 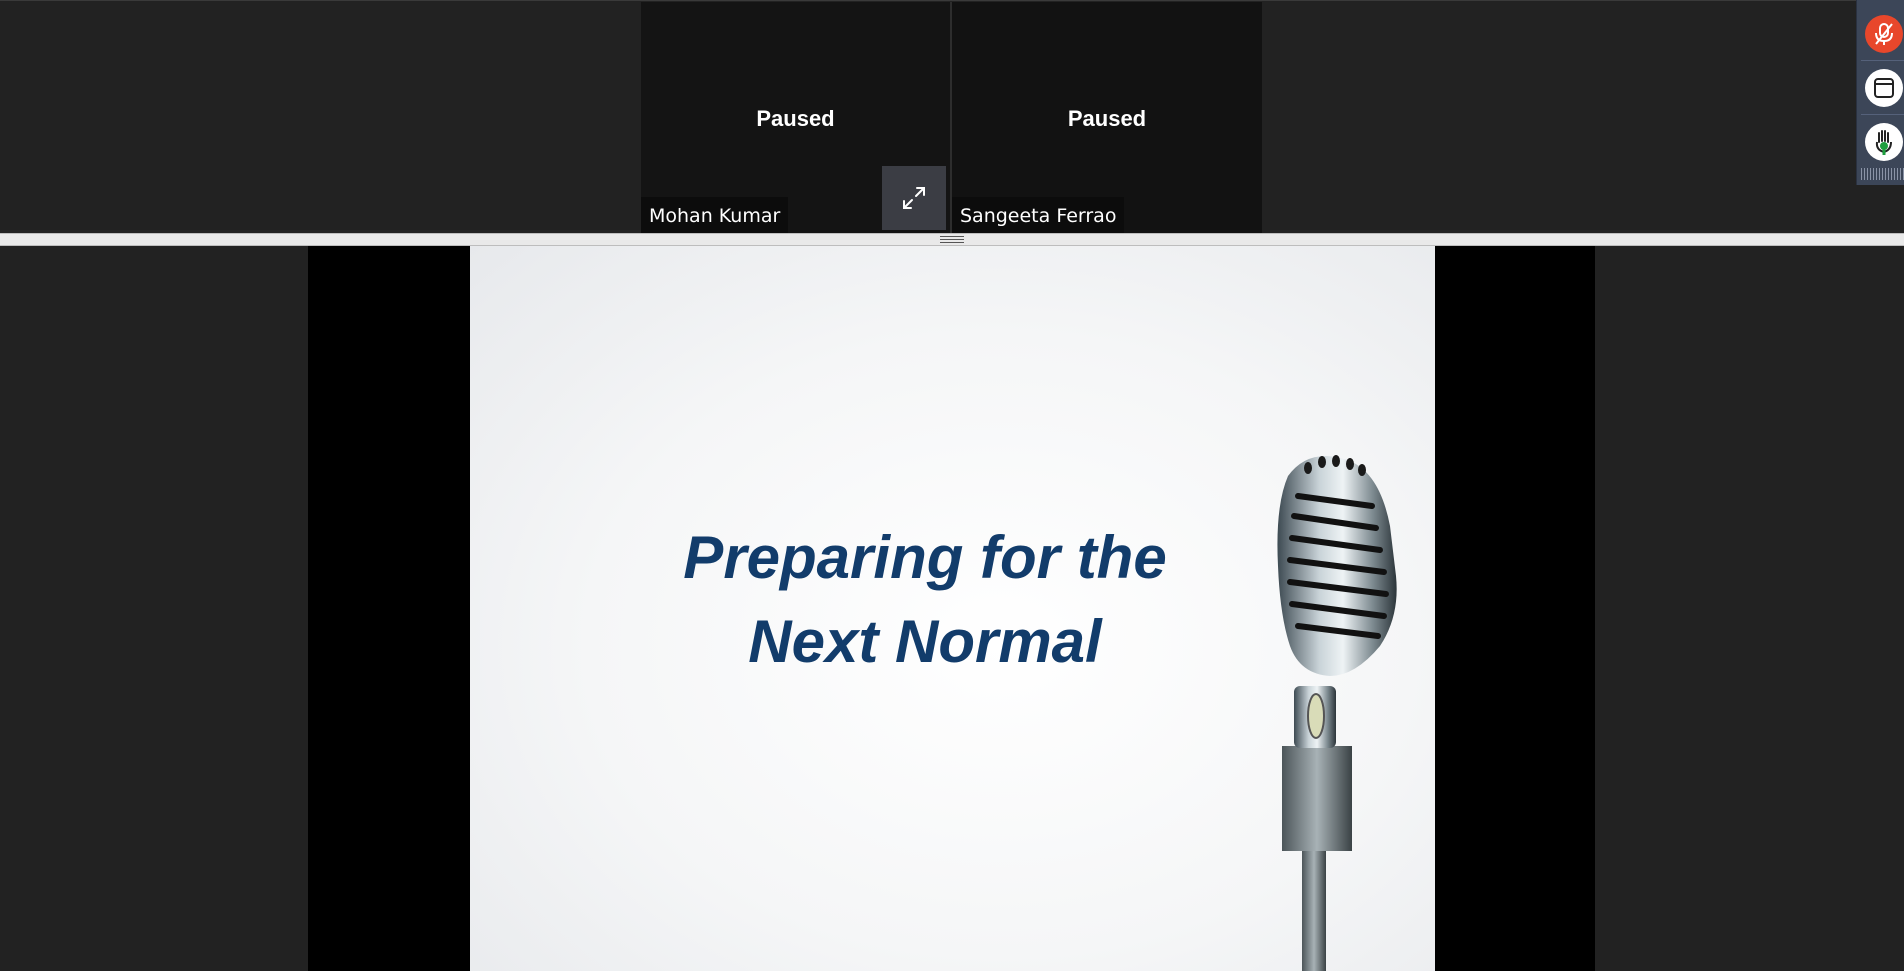 What do you see at coordinates (1882, 174) in the screenshot?
I see `toolbar-drag-handle` at bounding box center [1882, 174].